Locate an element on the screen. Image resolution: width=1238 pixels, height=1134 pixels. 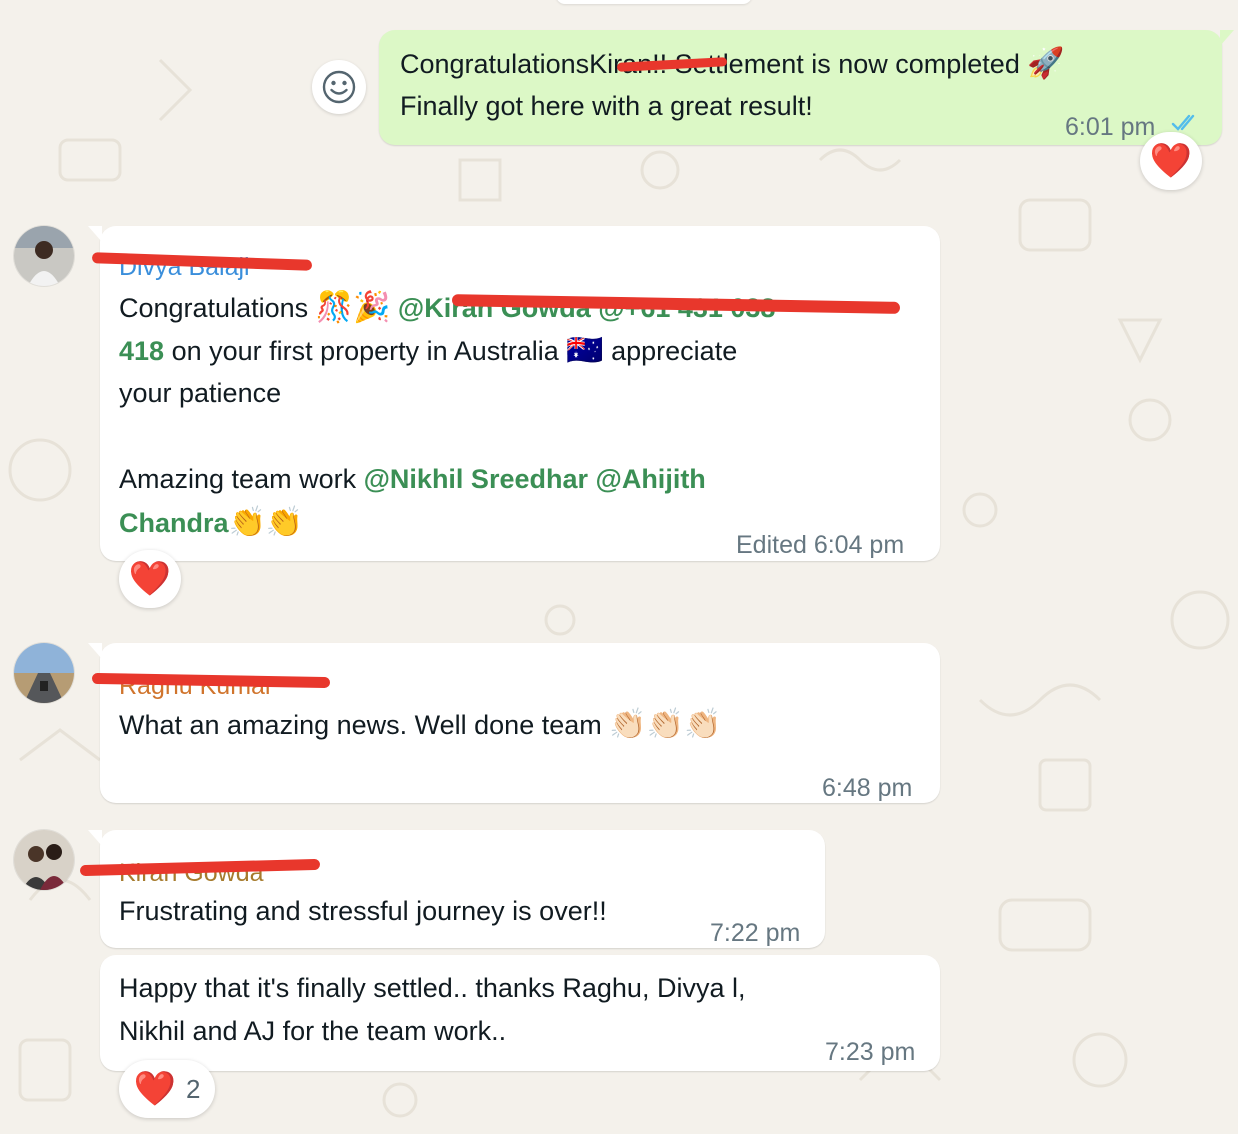
emoji-reaction-button is located at coordinates (339, 87).